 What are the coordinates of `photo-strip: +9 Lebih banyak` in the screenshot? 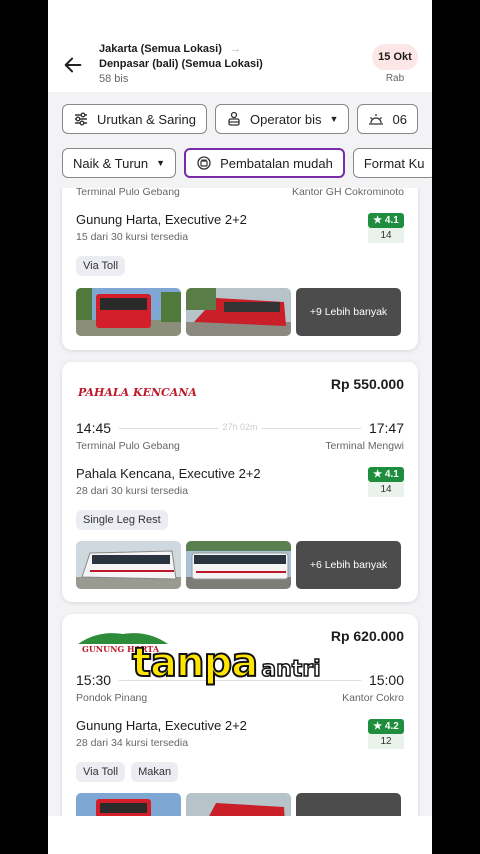 It's located at (238, 312).